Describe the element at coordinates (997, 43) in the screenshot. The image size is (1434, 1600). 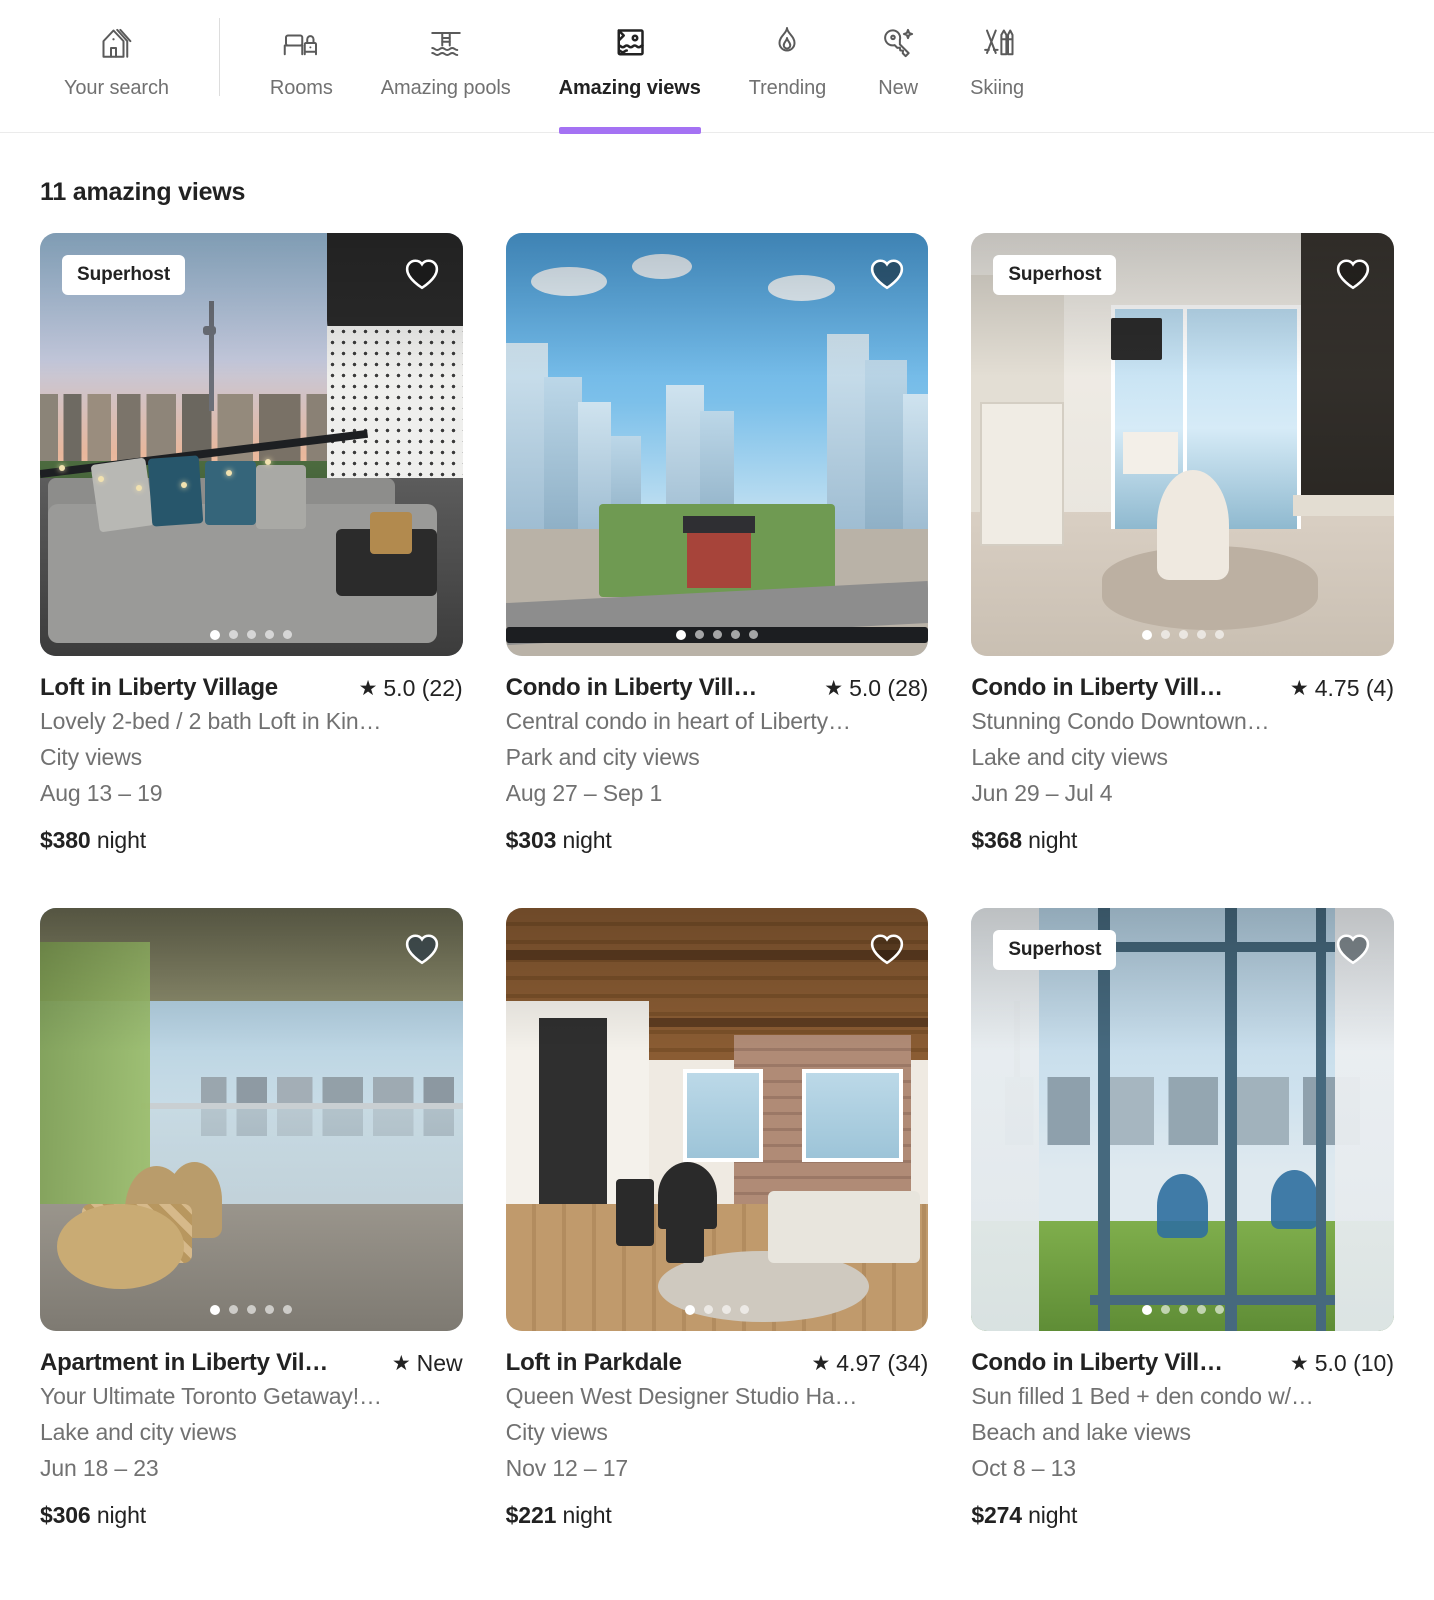
I see `skis-icon` at that location.